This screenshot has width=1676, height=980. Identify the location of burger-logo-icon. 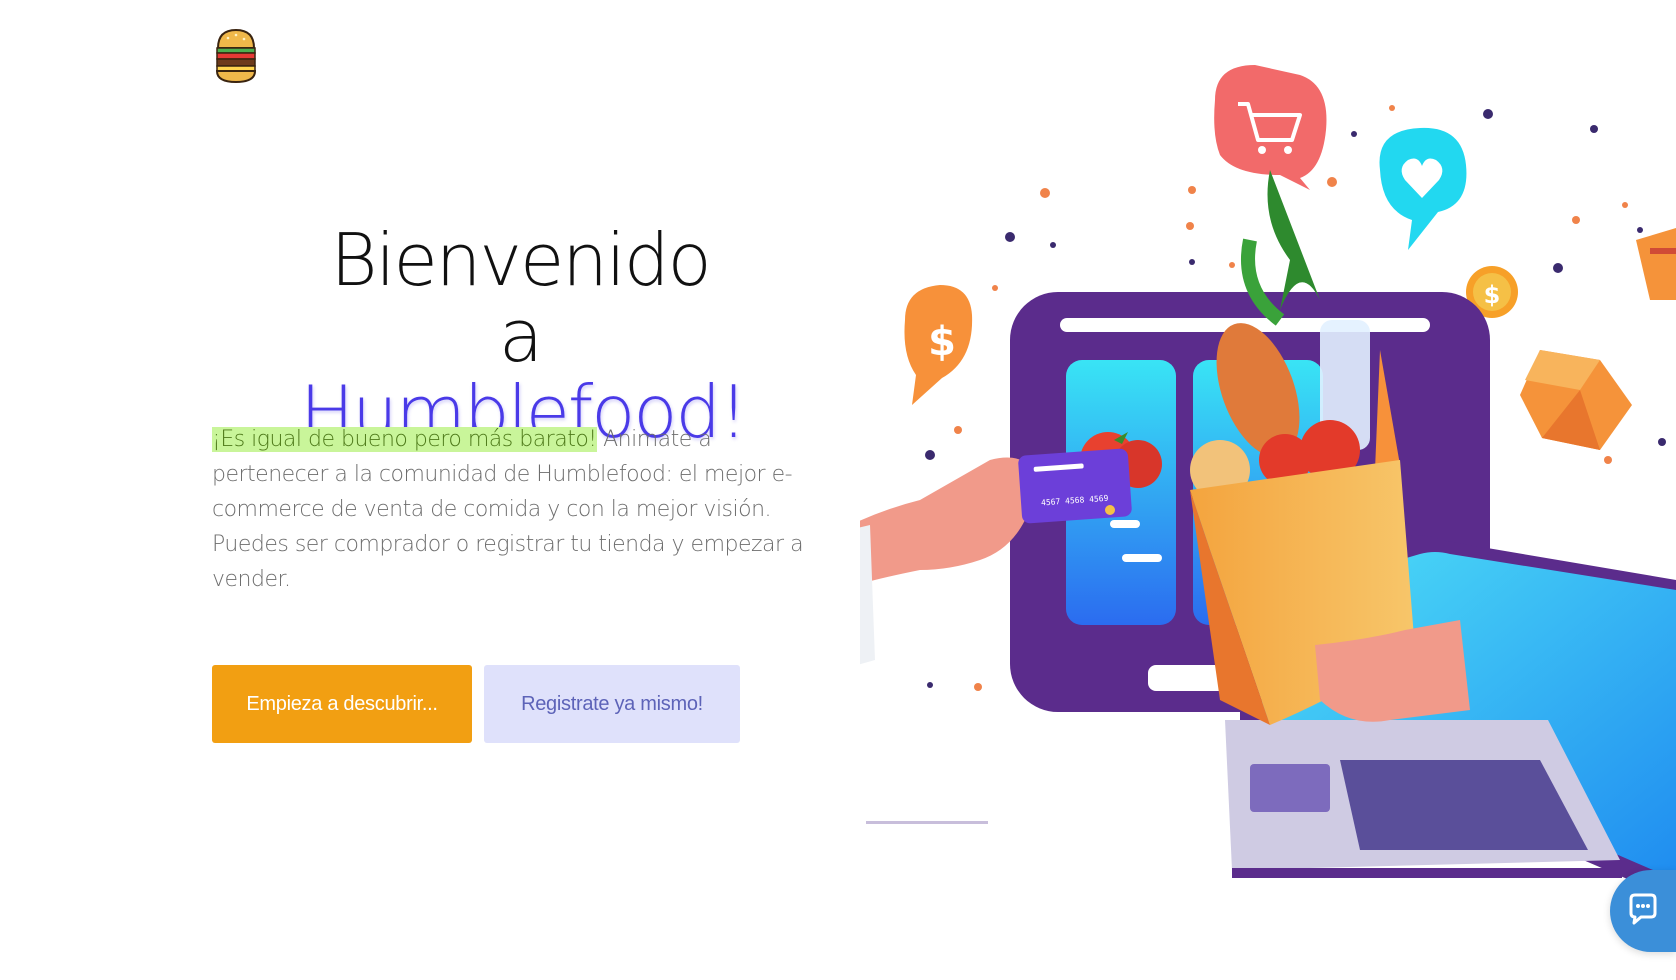
(236, 56).